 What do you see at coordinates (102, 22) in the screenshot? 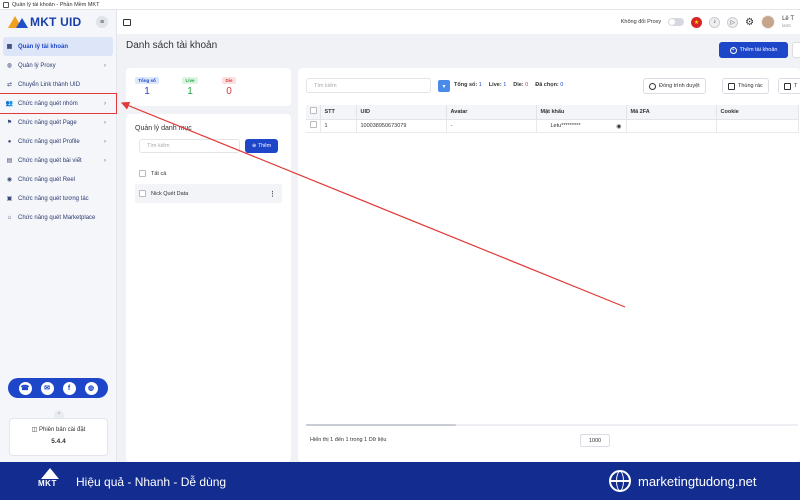
I see `menu-collapse-button: ≡` at bounding box center [102, 22].